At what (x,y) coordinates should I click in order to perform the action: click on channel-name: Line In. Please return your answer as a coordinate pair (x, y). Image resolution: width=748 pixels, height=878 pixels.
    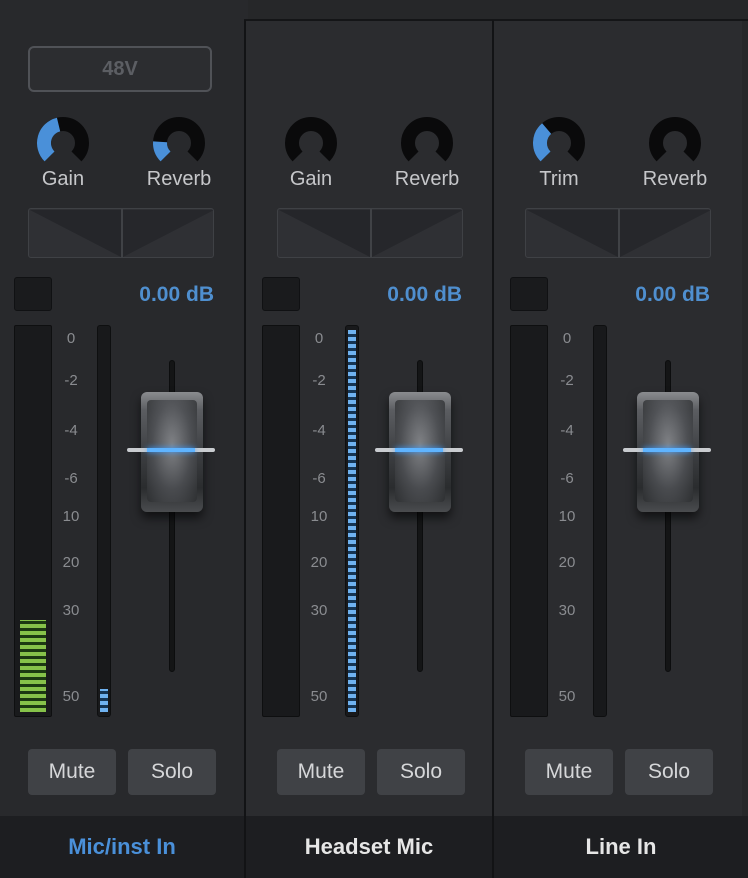
    Looking at the image, I should click on (621, 847).